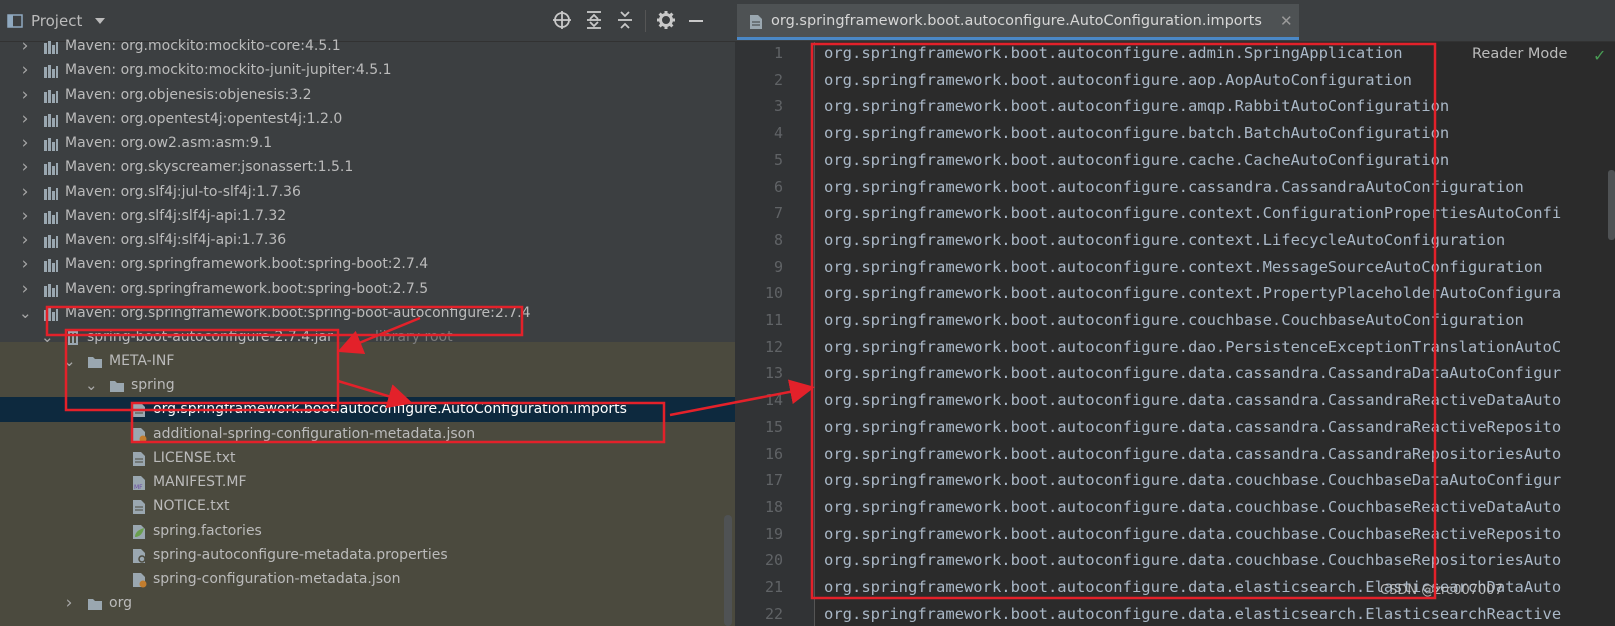 Image resolution: width=1615 pixels, height=626 pixels. I want to click on annotation-arrow-to-code, so click(742, 398).